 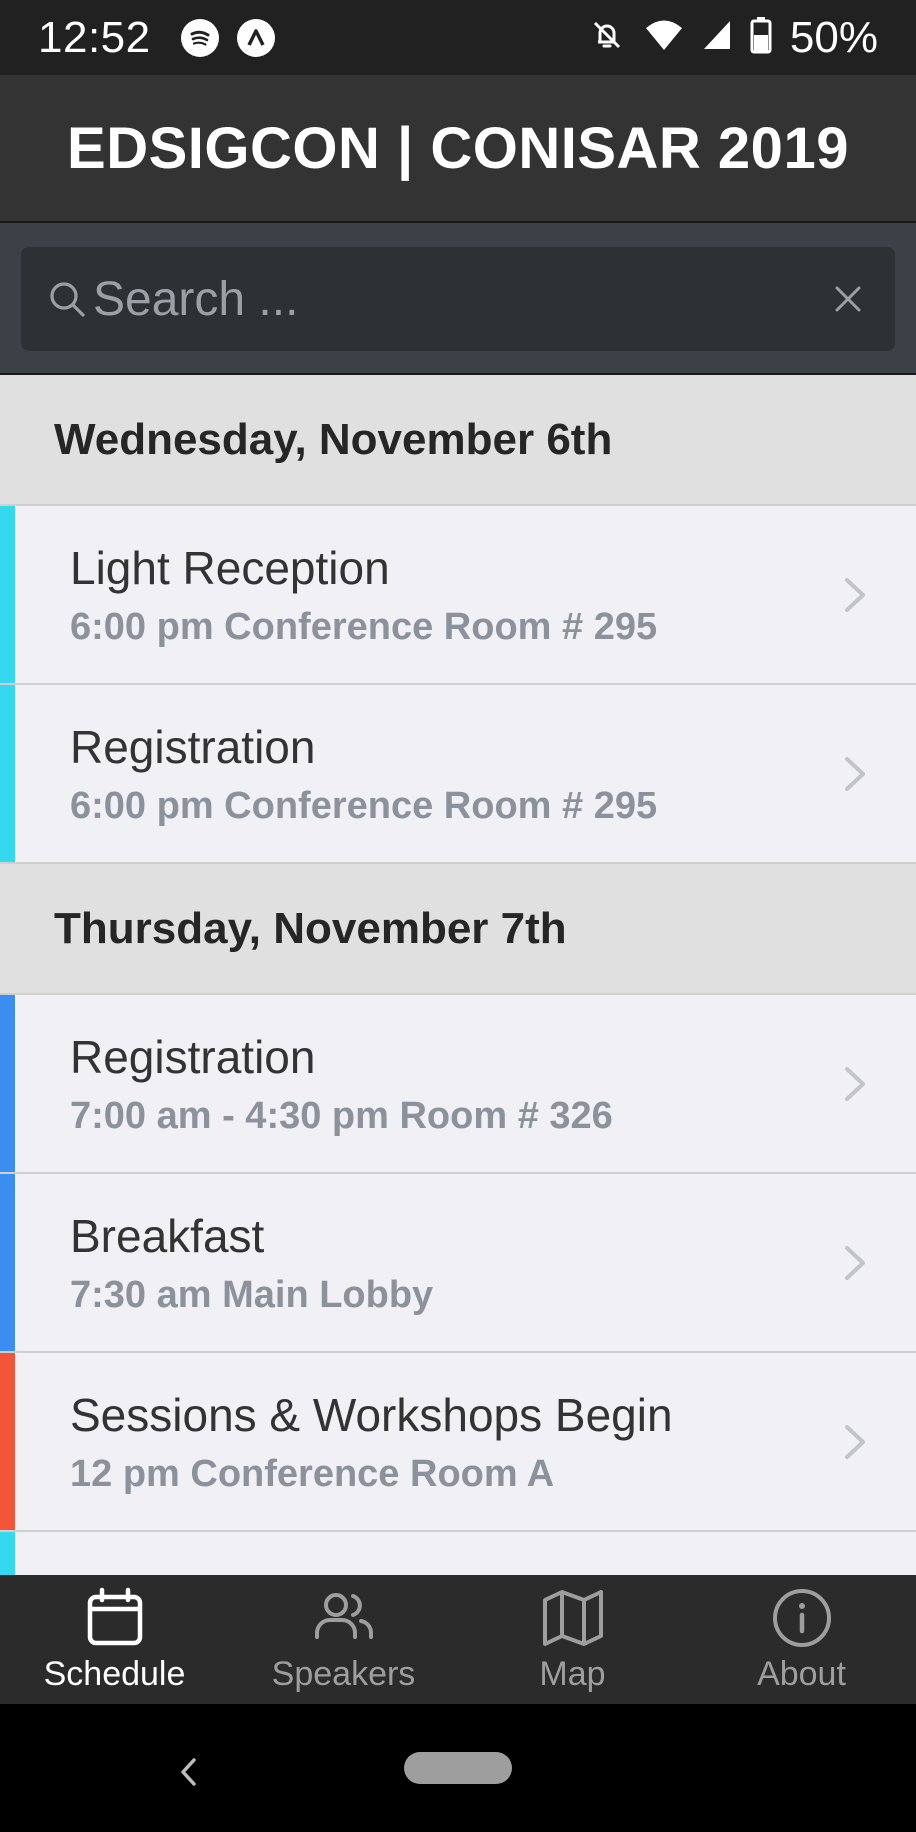 I want to click on app-header: EDSIGCON | CONISAR 2019, so click(x=458, y=149).